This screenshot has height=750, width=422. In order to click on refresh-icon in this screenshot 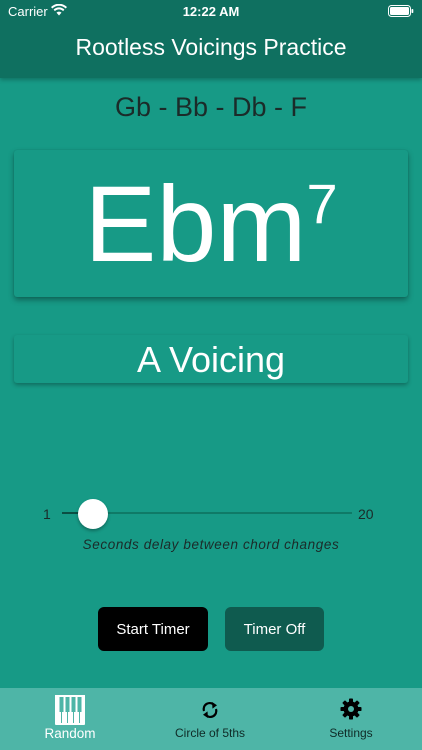, I will do `click(210, 710)`.